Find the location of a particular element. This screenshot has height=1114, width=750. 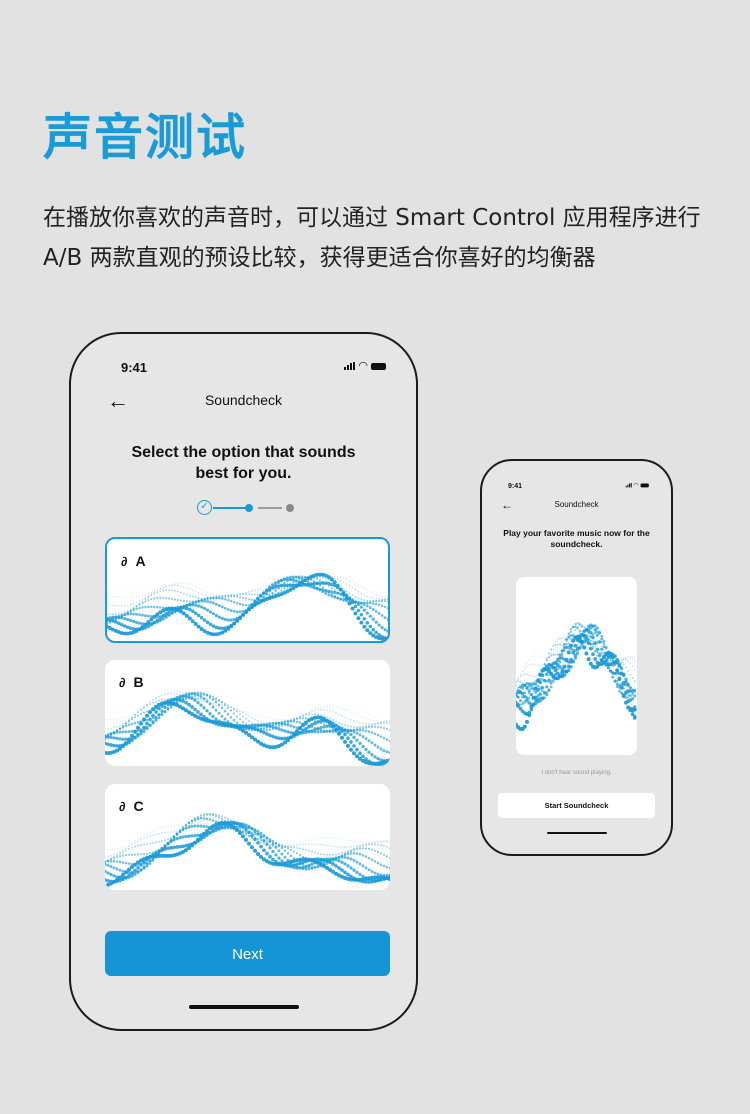

option-c-card: ∂ C is located at coordinates (247, 837).